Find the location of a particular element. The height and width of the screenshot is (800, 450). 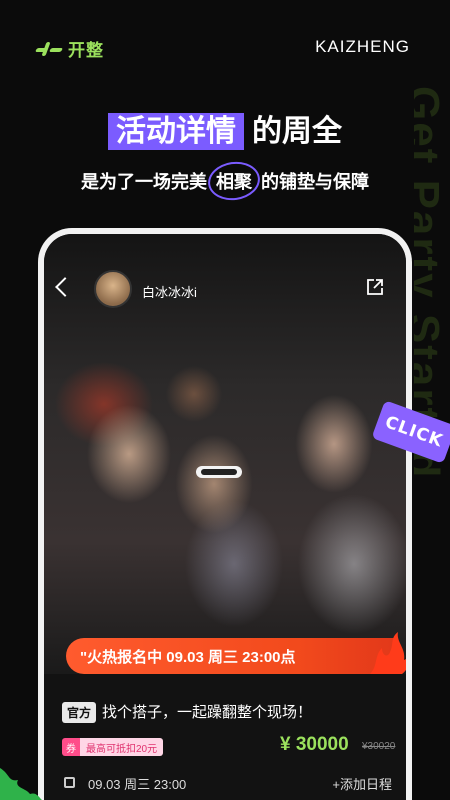

avatar is located at coordinates (113, 289).